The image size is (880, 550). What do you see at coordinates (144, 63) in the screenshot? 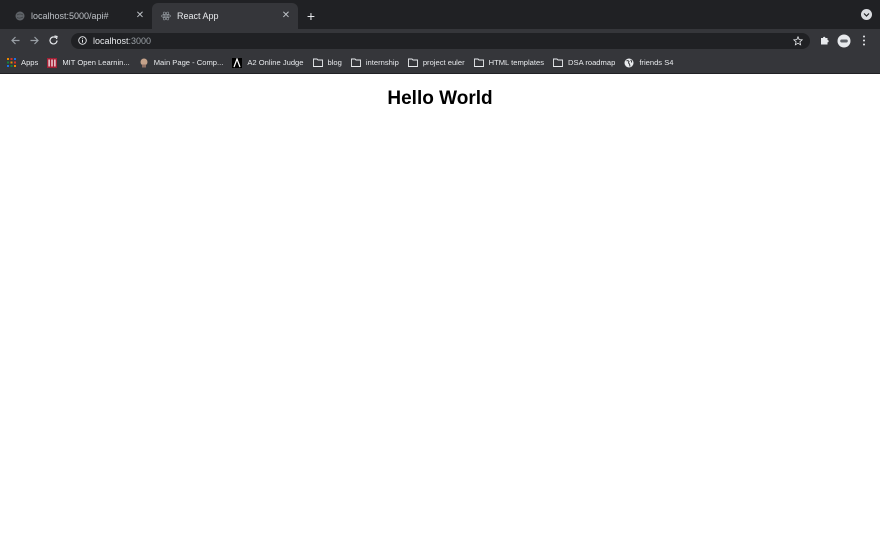
I see `site-icon` at bounding box center [144, 63].